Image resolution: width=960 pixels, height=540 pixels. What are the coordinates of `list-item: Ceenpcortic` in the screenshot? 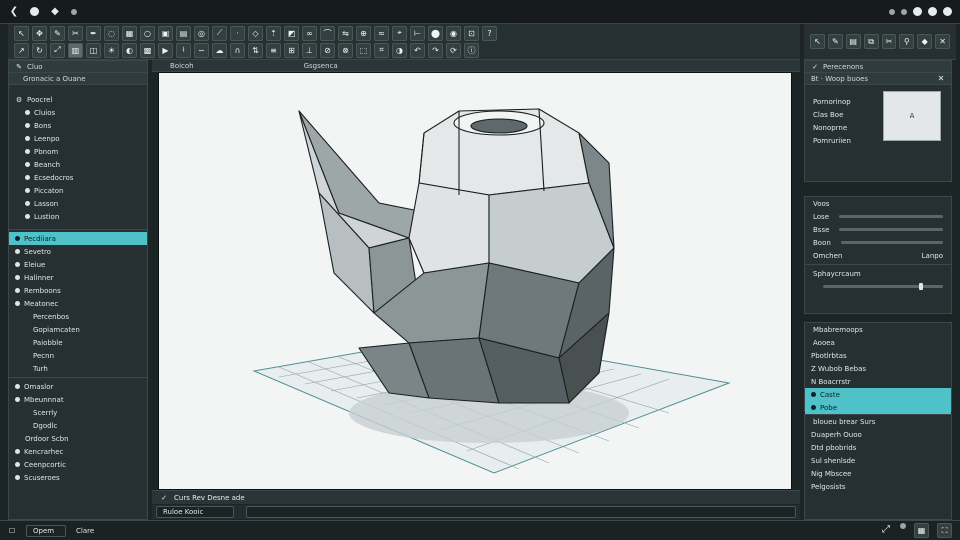 It's located at (78, 464).